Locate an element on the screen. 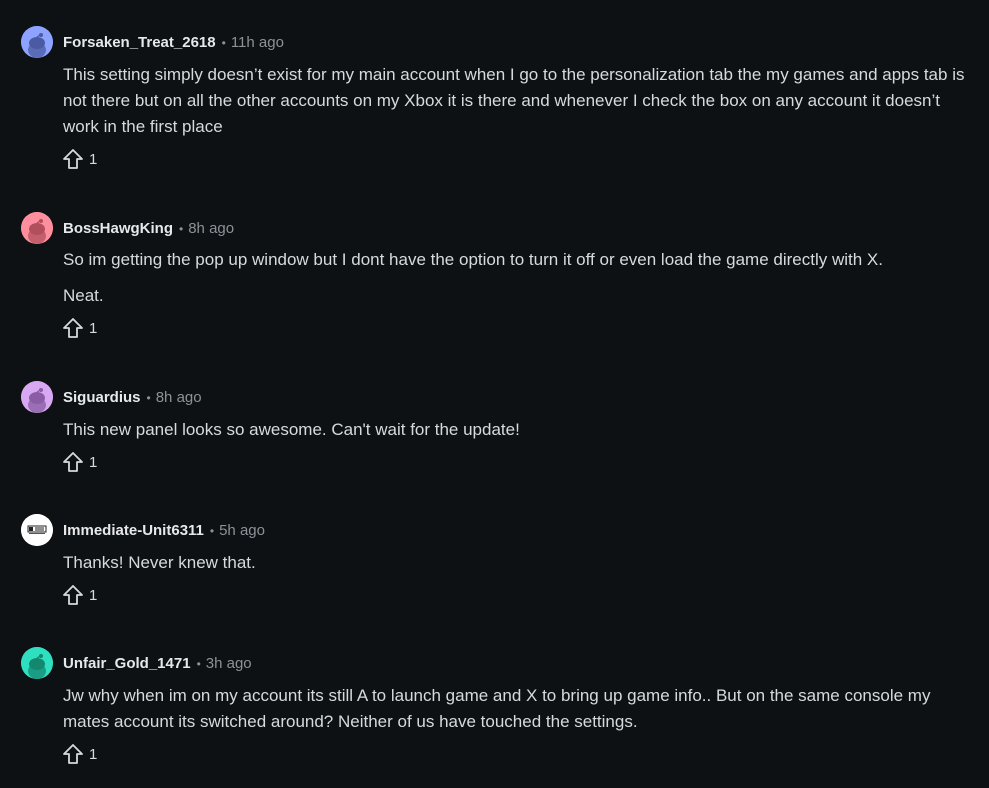  comment-meta: Forsaken_Treat_2618 • 11h ago is located at coordinates (173, 43).